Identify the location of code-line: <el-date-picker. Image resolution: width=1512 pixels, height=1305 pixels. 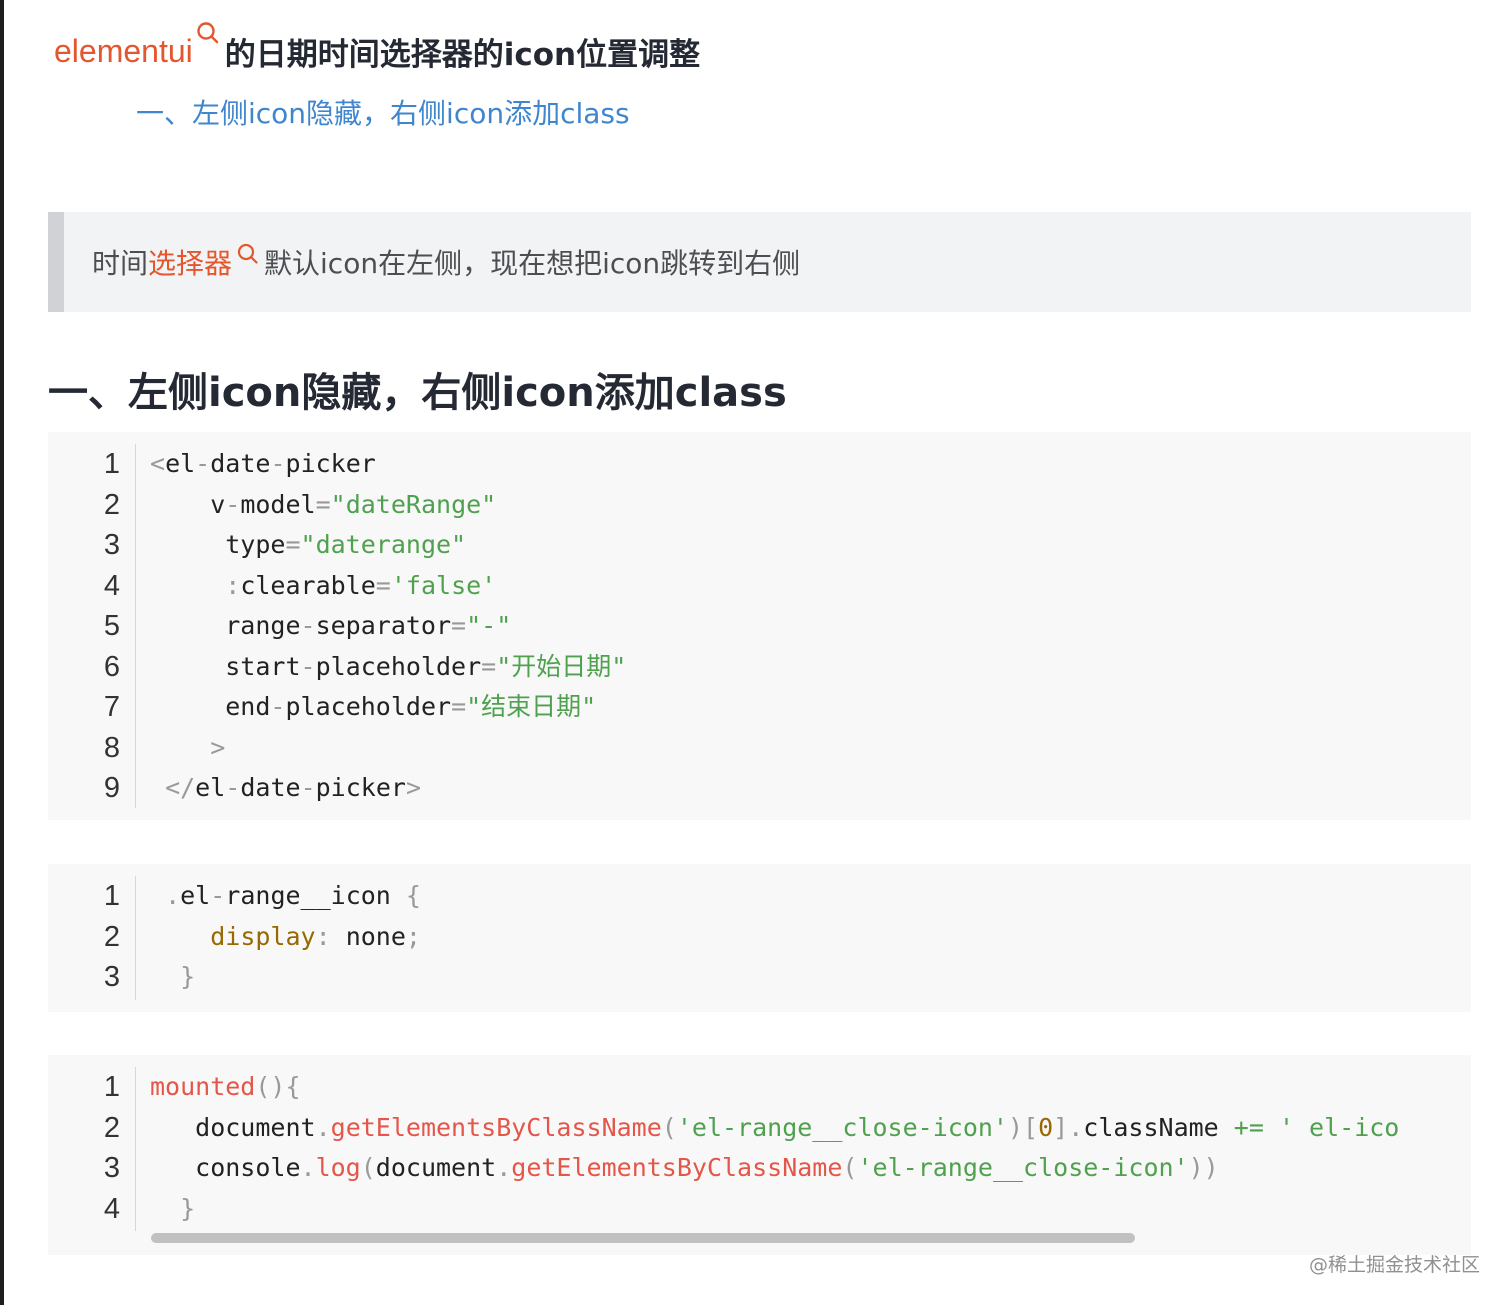
(388, 464).